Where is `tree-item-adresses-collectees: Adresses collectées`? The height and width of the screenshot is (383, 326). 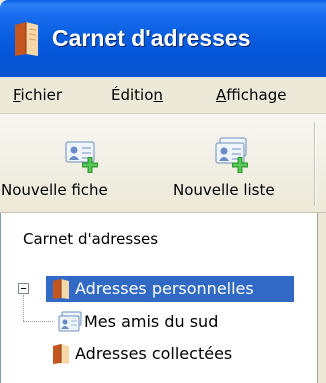
tree-item-adresses-collectees: Adresses collectées is located at coordinates (170, 354).